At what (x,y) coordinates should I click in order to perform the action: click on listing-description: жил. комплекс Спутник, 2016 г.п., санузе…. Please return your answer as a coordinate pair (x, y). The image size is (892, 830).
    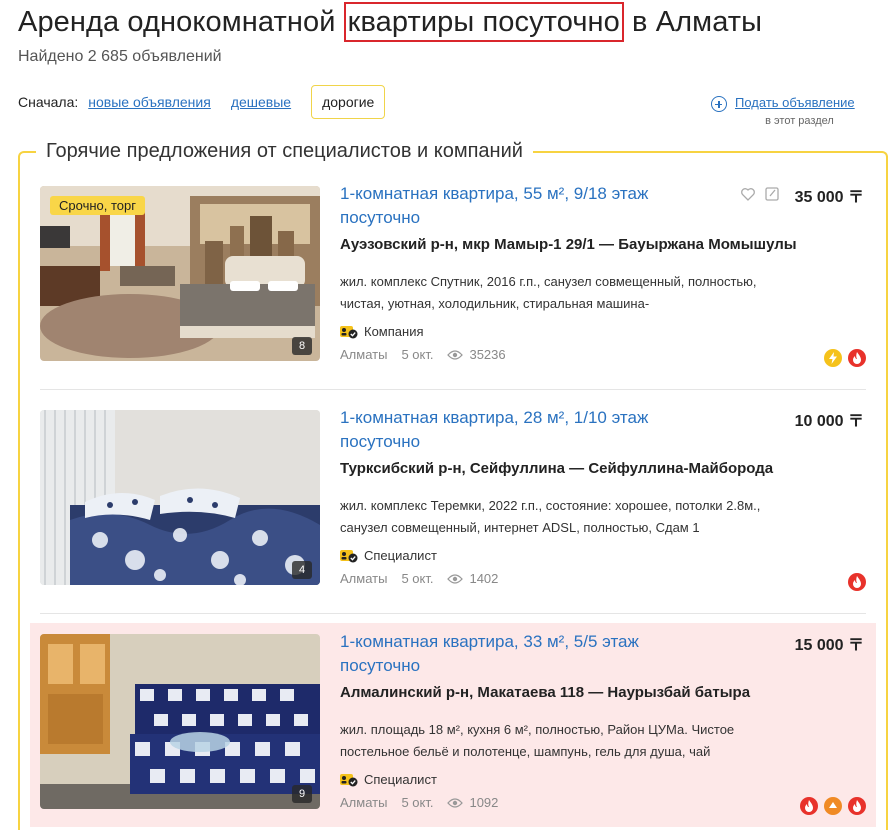
    Looking at the image, I should click on (548, 292).